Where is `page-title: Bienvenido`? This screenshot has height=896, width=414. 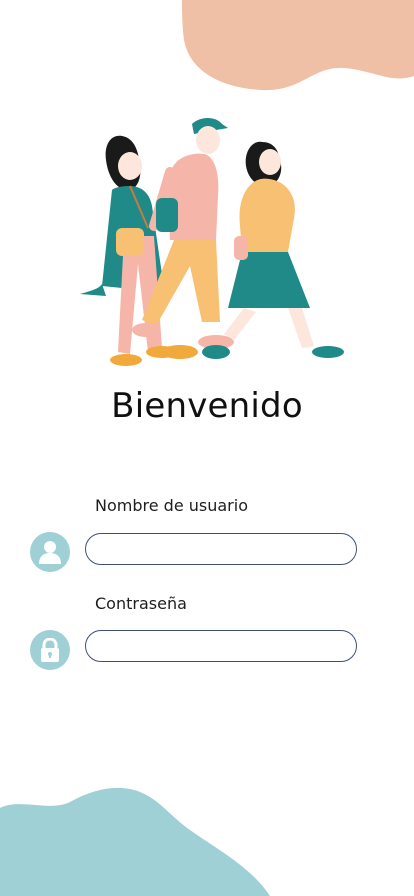
page-title: Bienvenido is located at coordinates (207, 406).